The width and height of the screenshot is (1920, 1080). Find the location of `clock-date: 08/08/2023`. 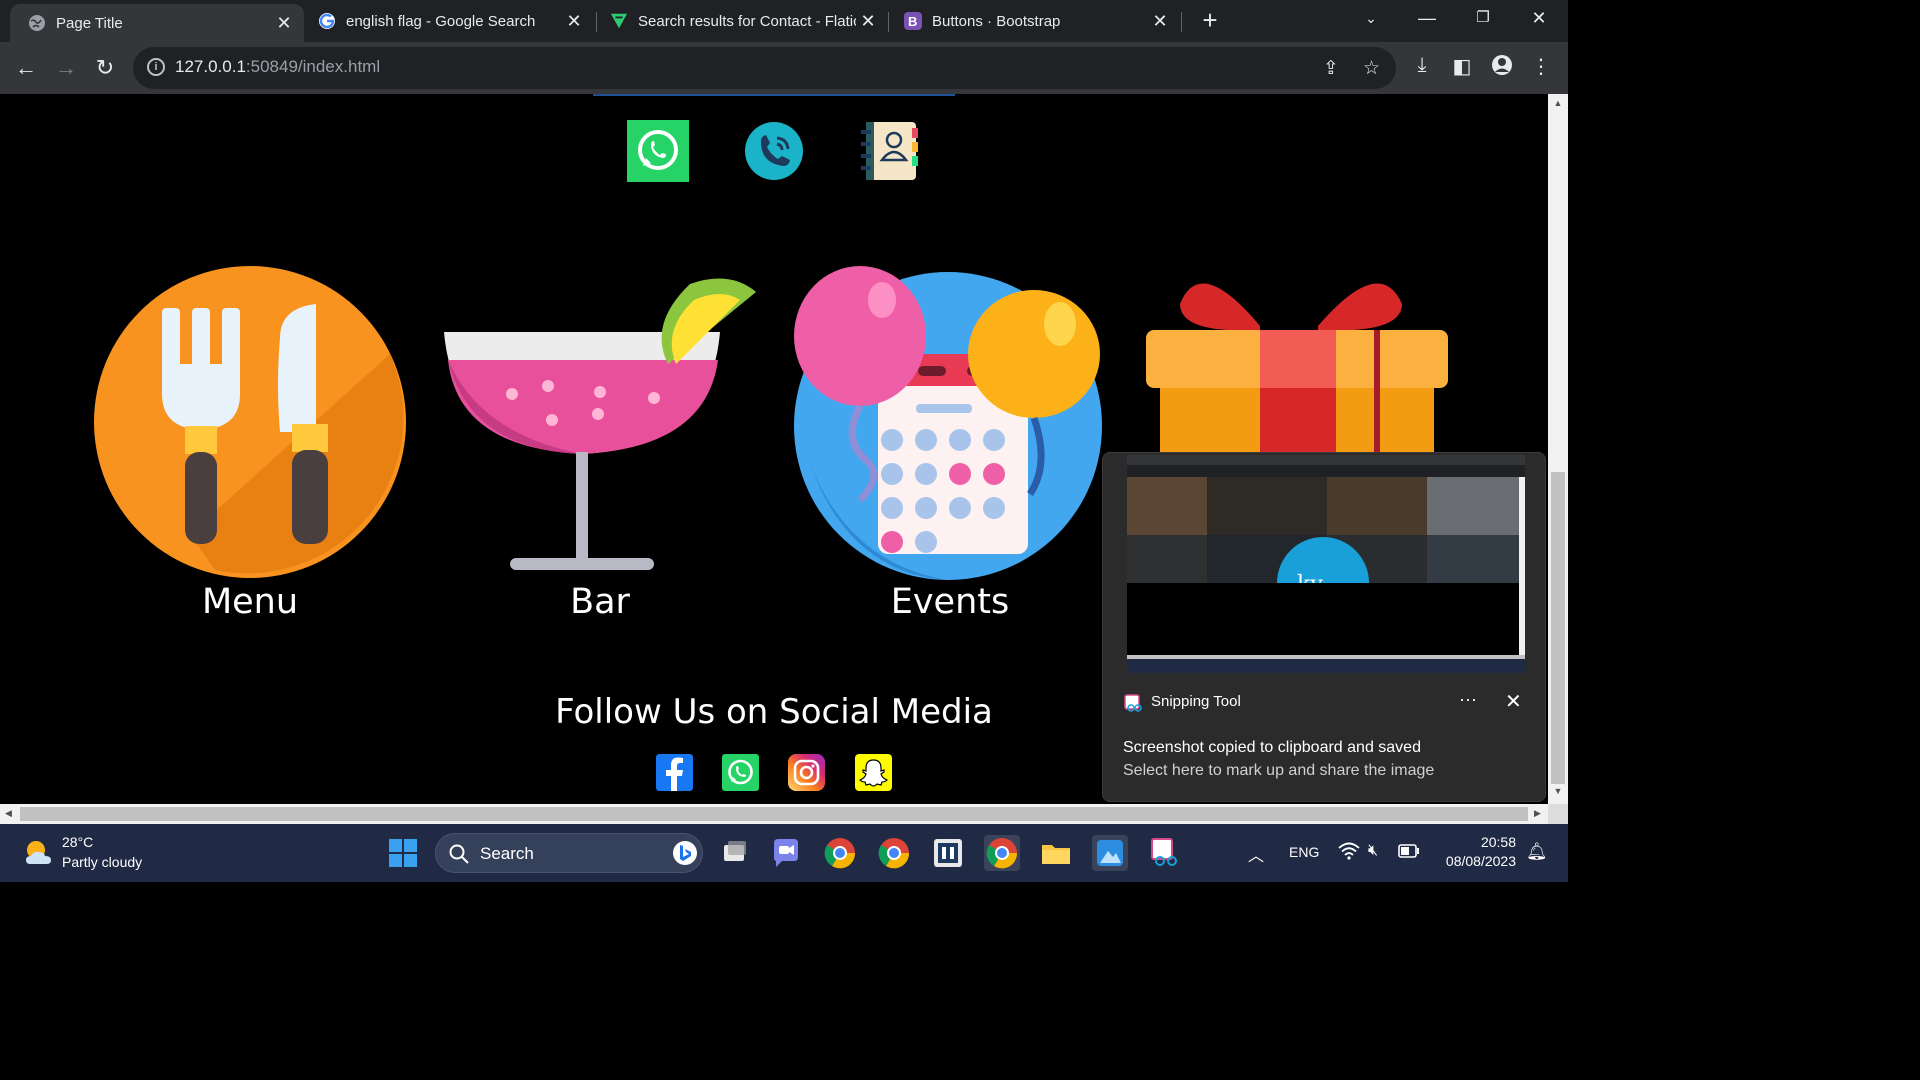

clock-date: 08/08/2023 is located at coordinates (1480, 861).